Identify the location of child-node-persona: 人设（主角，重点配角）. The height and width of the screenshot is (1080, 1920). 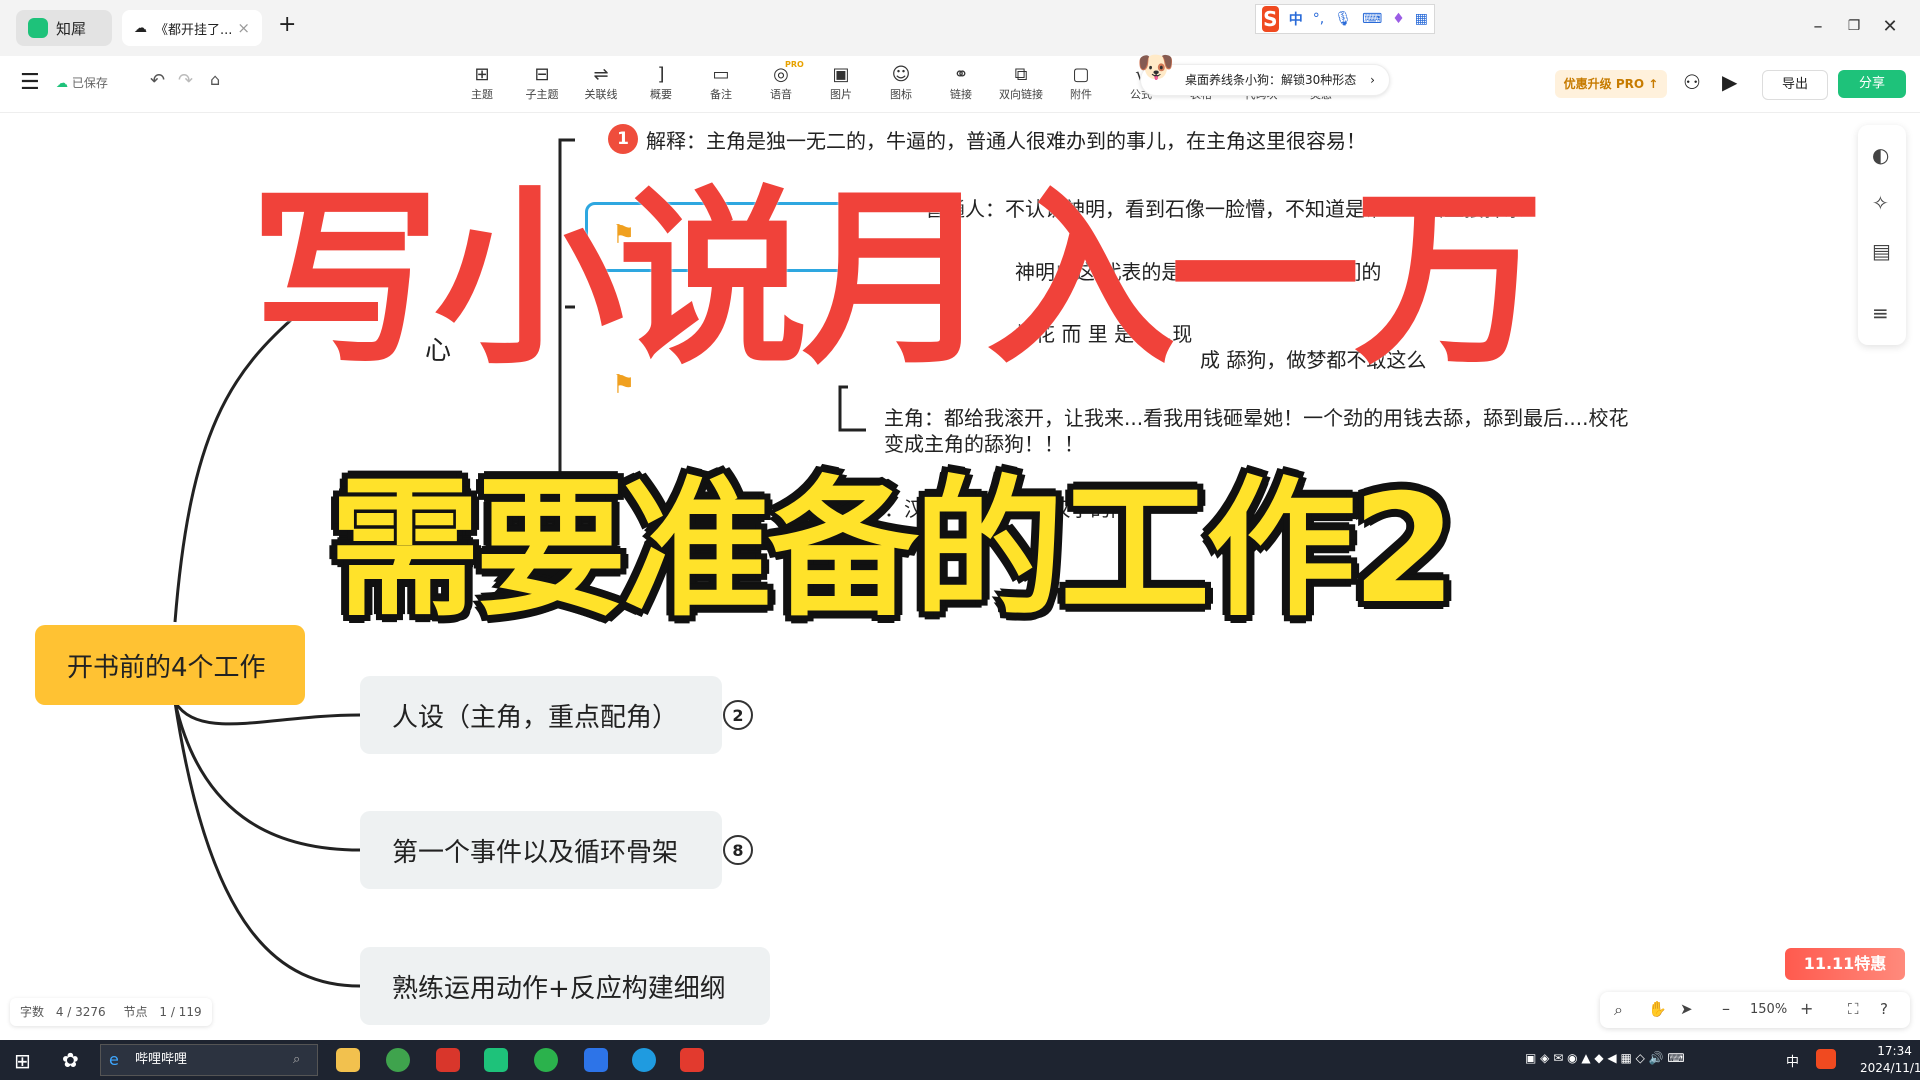
(541, 715).